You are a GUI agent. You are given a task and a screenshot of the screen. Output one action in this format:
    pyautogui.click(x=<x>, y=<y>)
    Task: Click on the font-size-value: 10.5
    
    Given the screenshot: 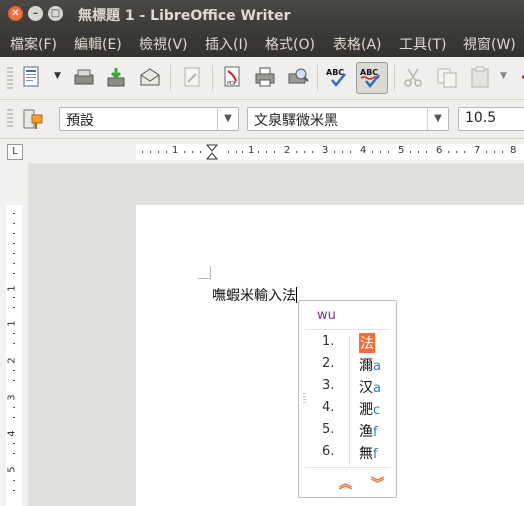 What is the action you would take?
    pyautogui.click(x=481, y=118)
    